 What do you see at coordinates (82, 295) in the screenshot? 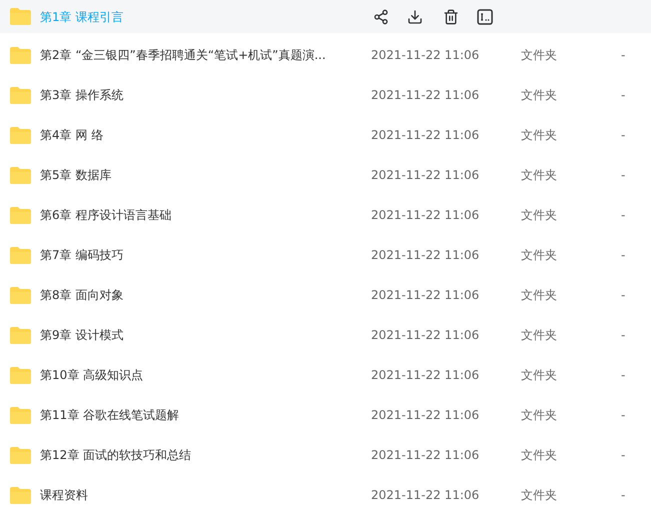
I see `file-name: 第8章 面向对象` at bounding box center [82, 295].